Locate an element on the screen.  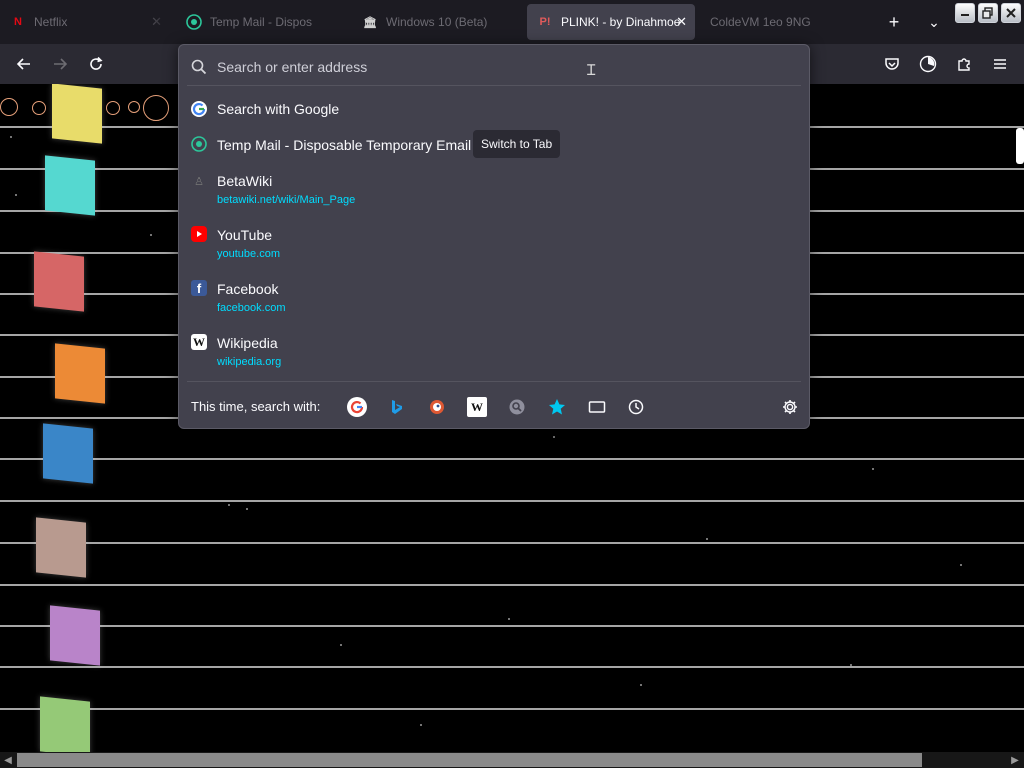
scrollbar-thumb is located at coordinates (469, 760).